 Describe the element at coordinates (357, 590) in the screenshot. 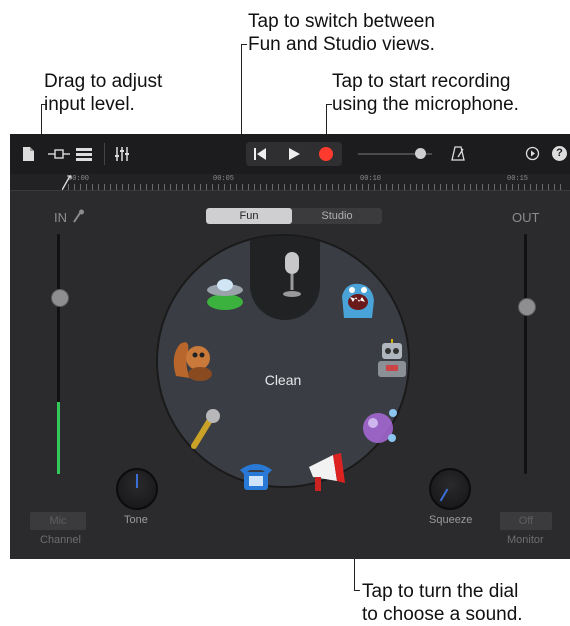

I see `leader-dial-bottom` at that location.